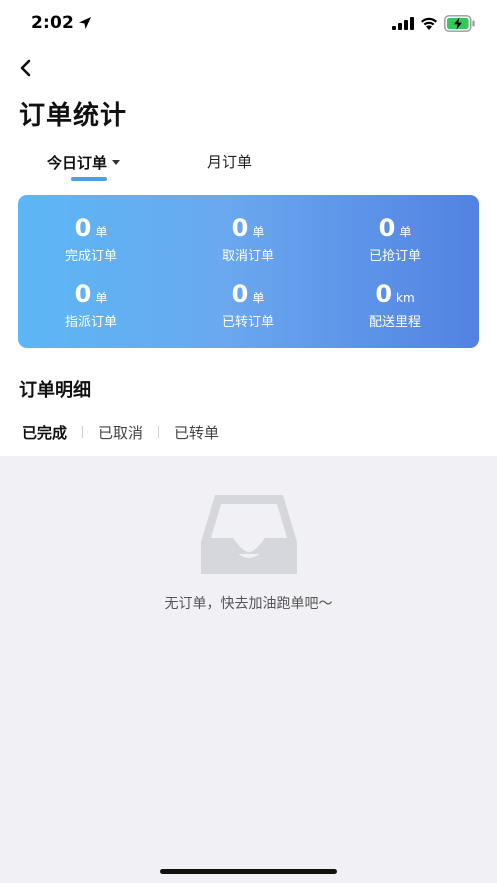 The width and height of the screenshot is (497, 883). I want to click on section-title-order-details: 订单明细, so click(55, 390).